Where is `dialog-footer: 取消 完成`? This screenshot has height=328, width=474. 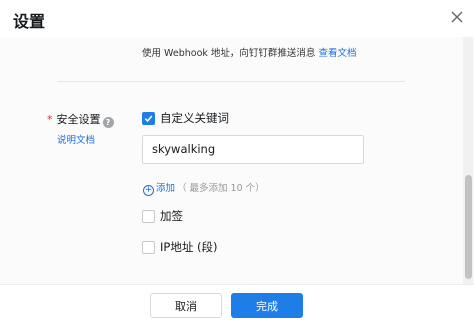 dialog-footer: 取消 完成 is located at coordinates (237, 306).